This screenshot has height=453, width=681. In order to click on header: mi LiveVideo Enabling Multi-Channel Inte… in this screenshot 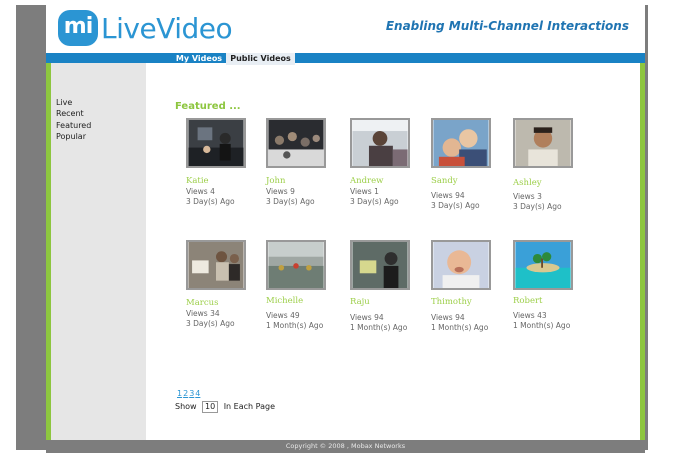, I will do `click(345, 29)`.